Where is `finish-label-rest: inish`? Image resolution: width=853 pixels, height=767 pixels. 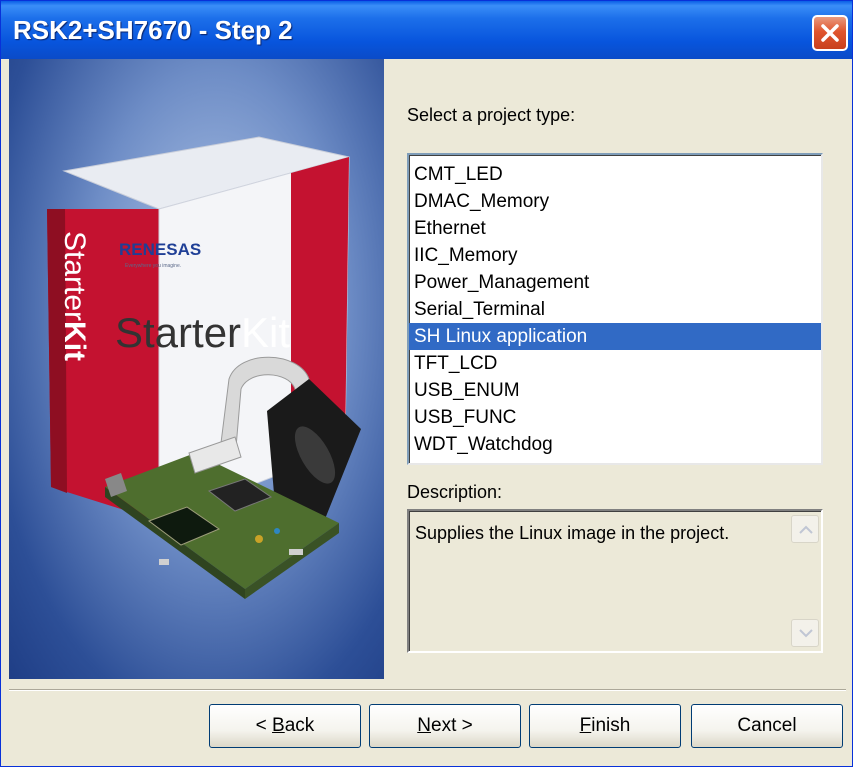 finish-label-rest: inish is located at coordinates (611, 725).